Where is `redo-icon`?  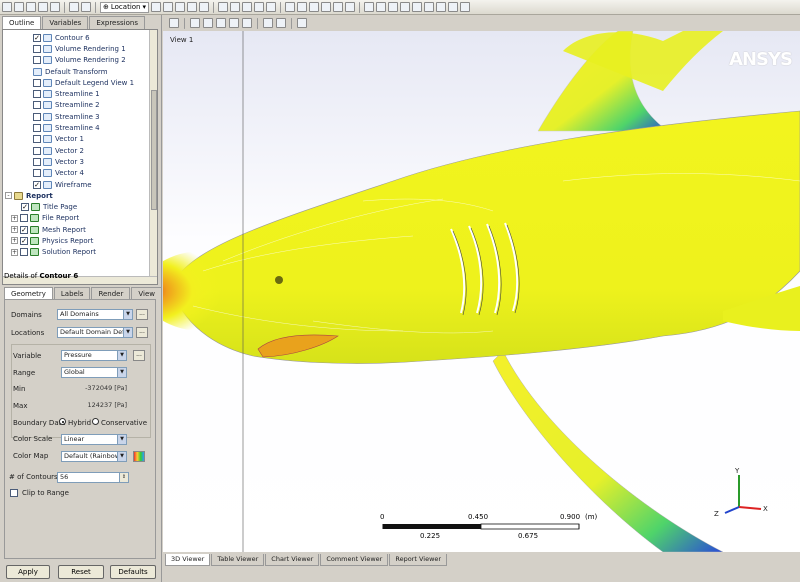 redo-icon is located at coordinates (86, 7).